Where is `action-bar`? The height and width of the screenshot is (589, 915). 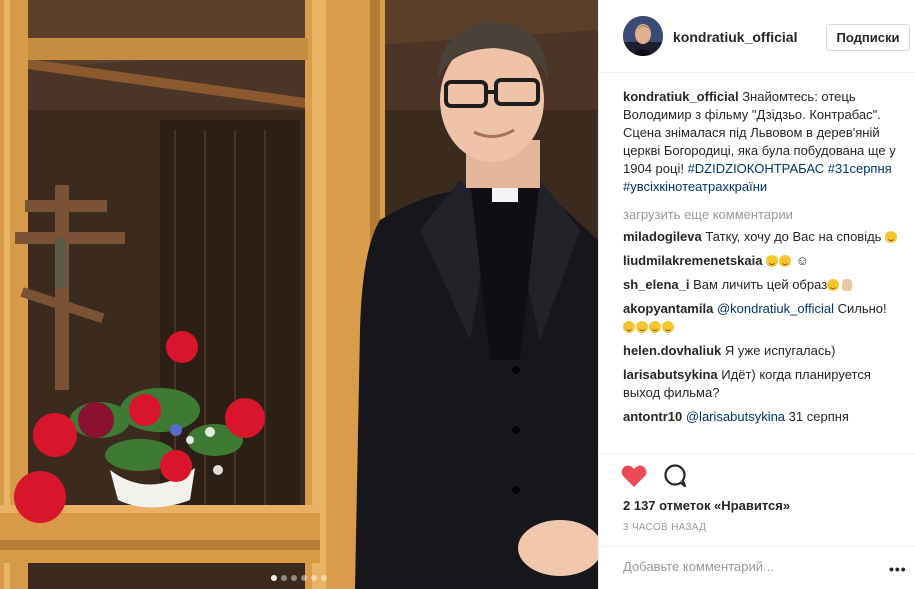 action-bar is located at coordinates (654, 478).